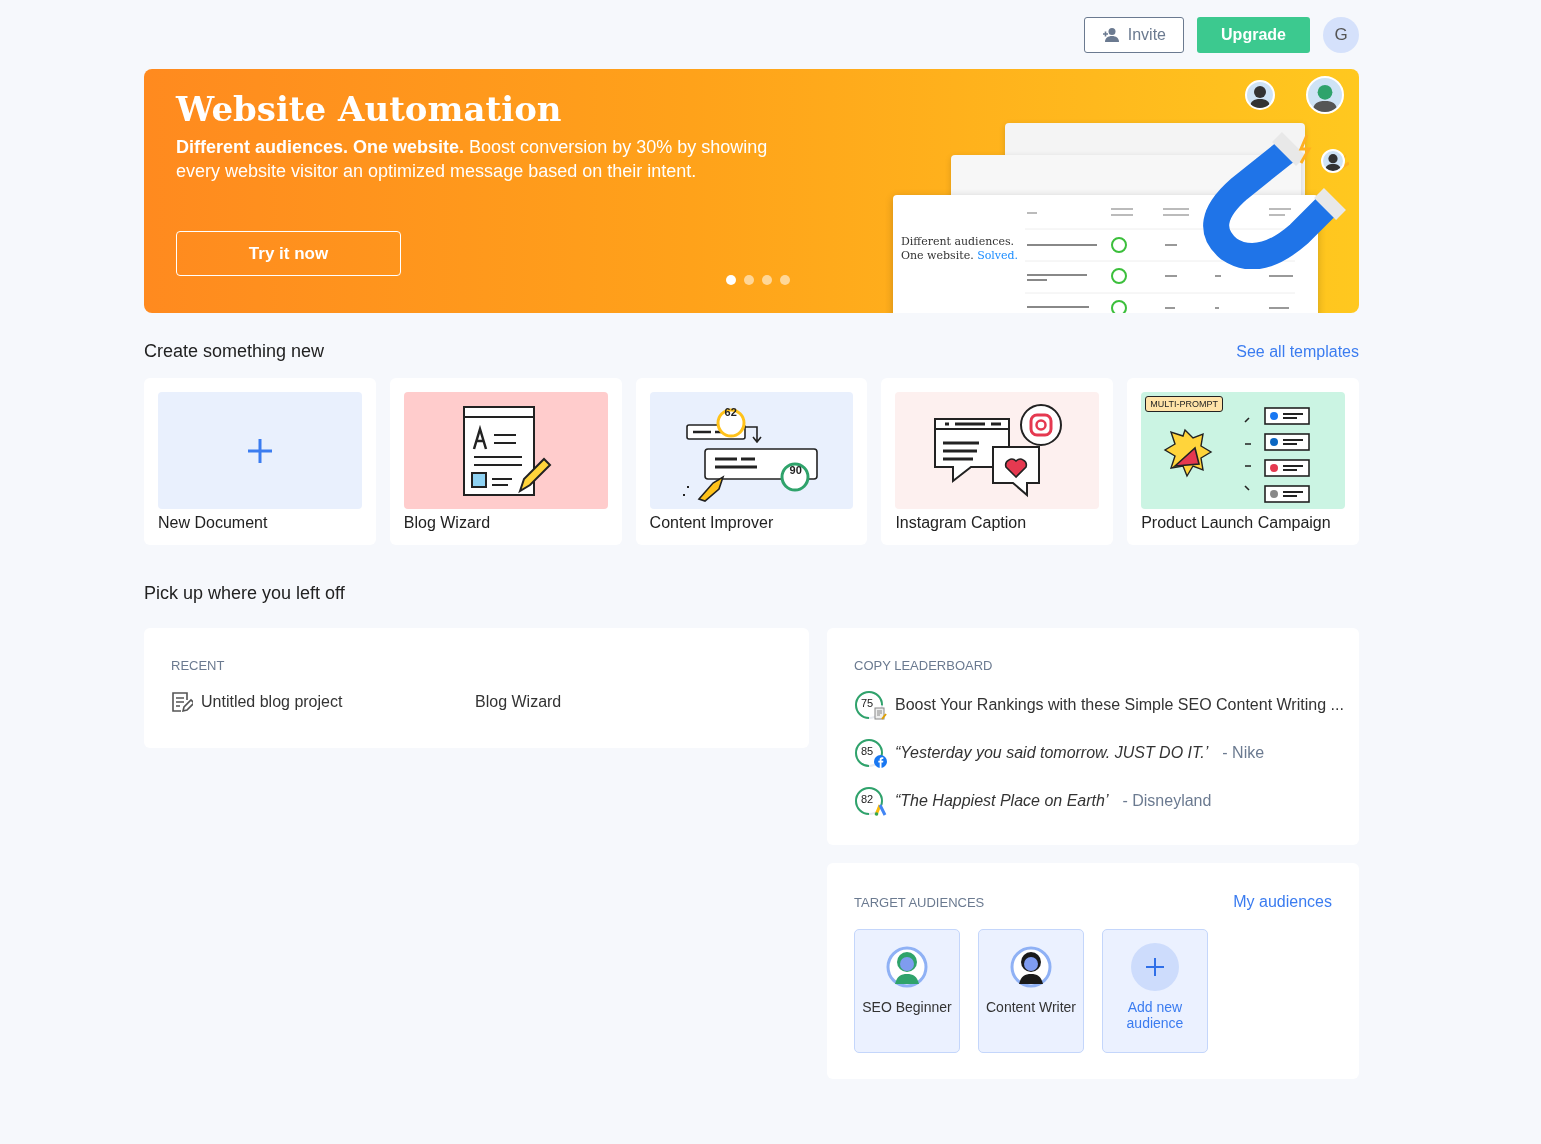 The width and height of the screenshot is (1541, 1144). I want to click on template-label: Blog Wizard, so click(447, 523).